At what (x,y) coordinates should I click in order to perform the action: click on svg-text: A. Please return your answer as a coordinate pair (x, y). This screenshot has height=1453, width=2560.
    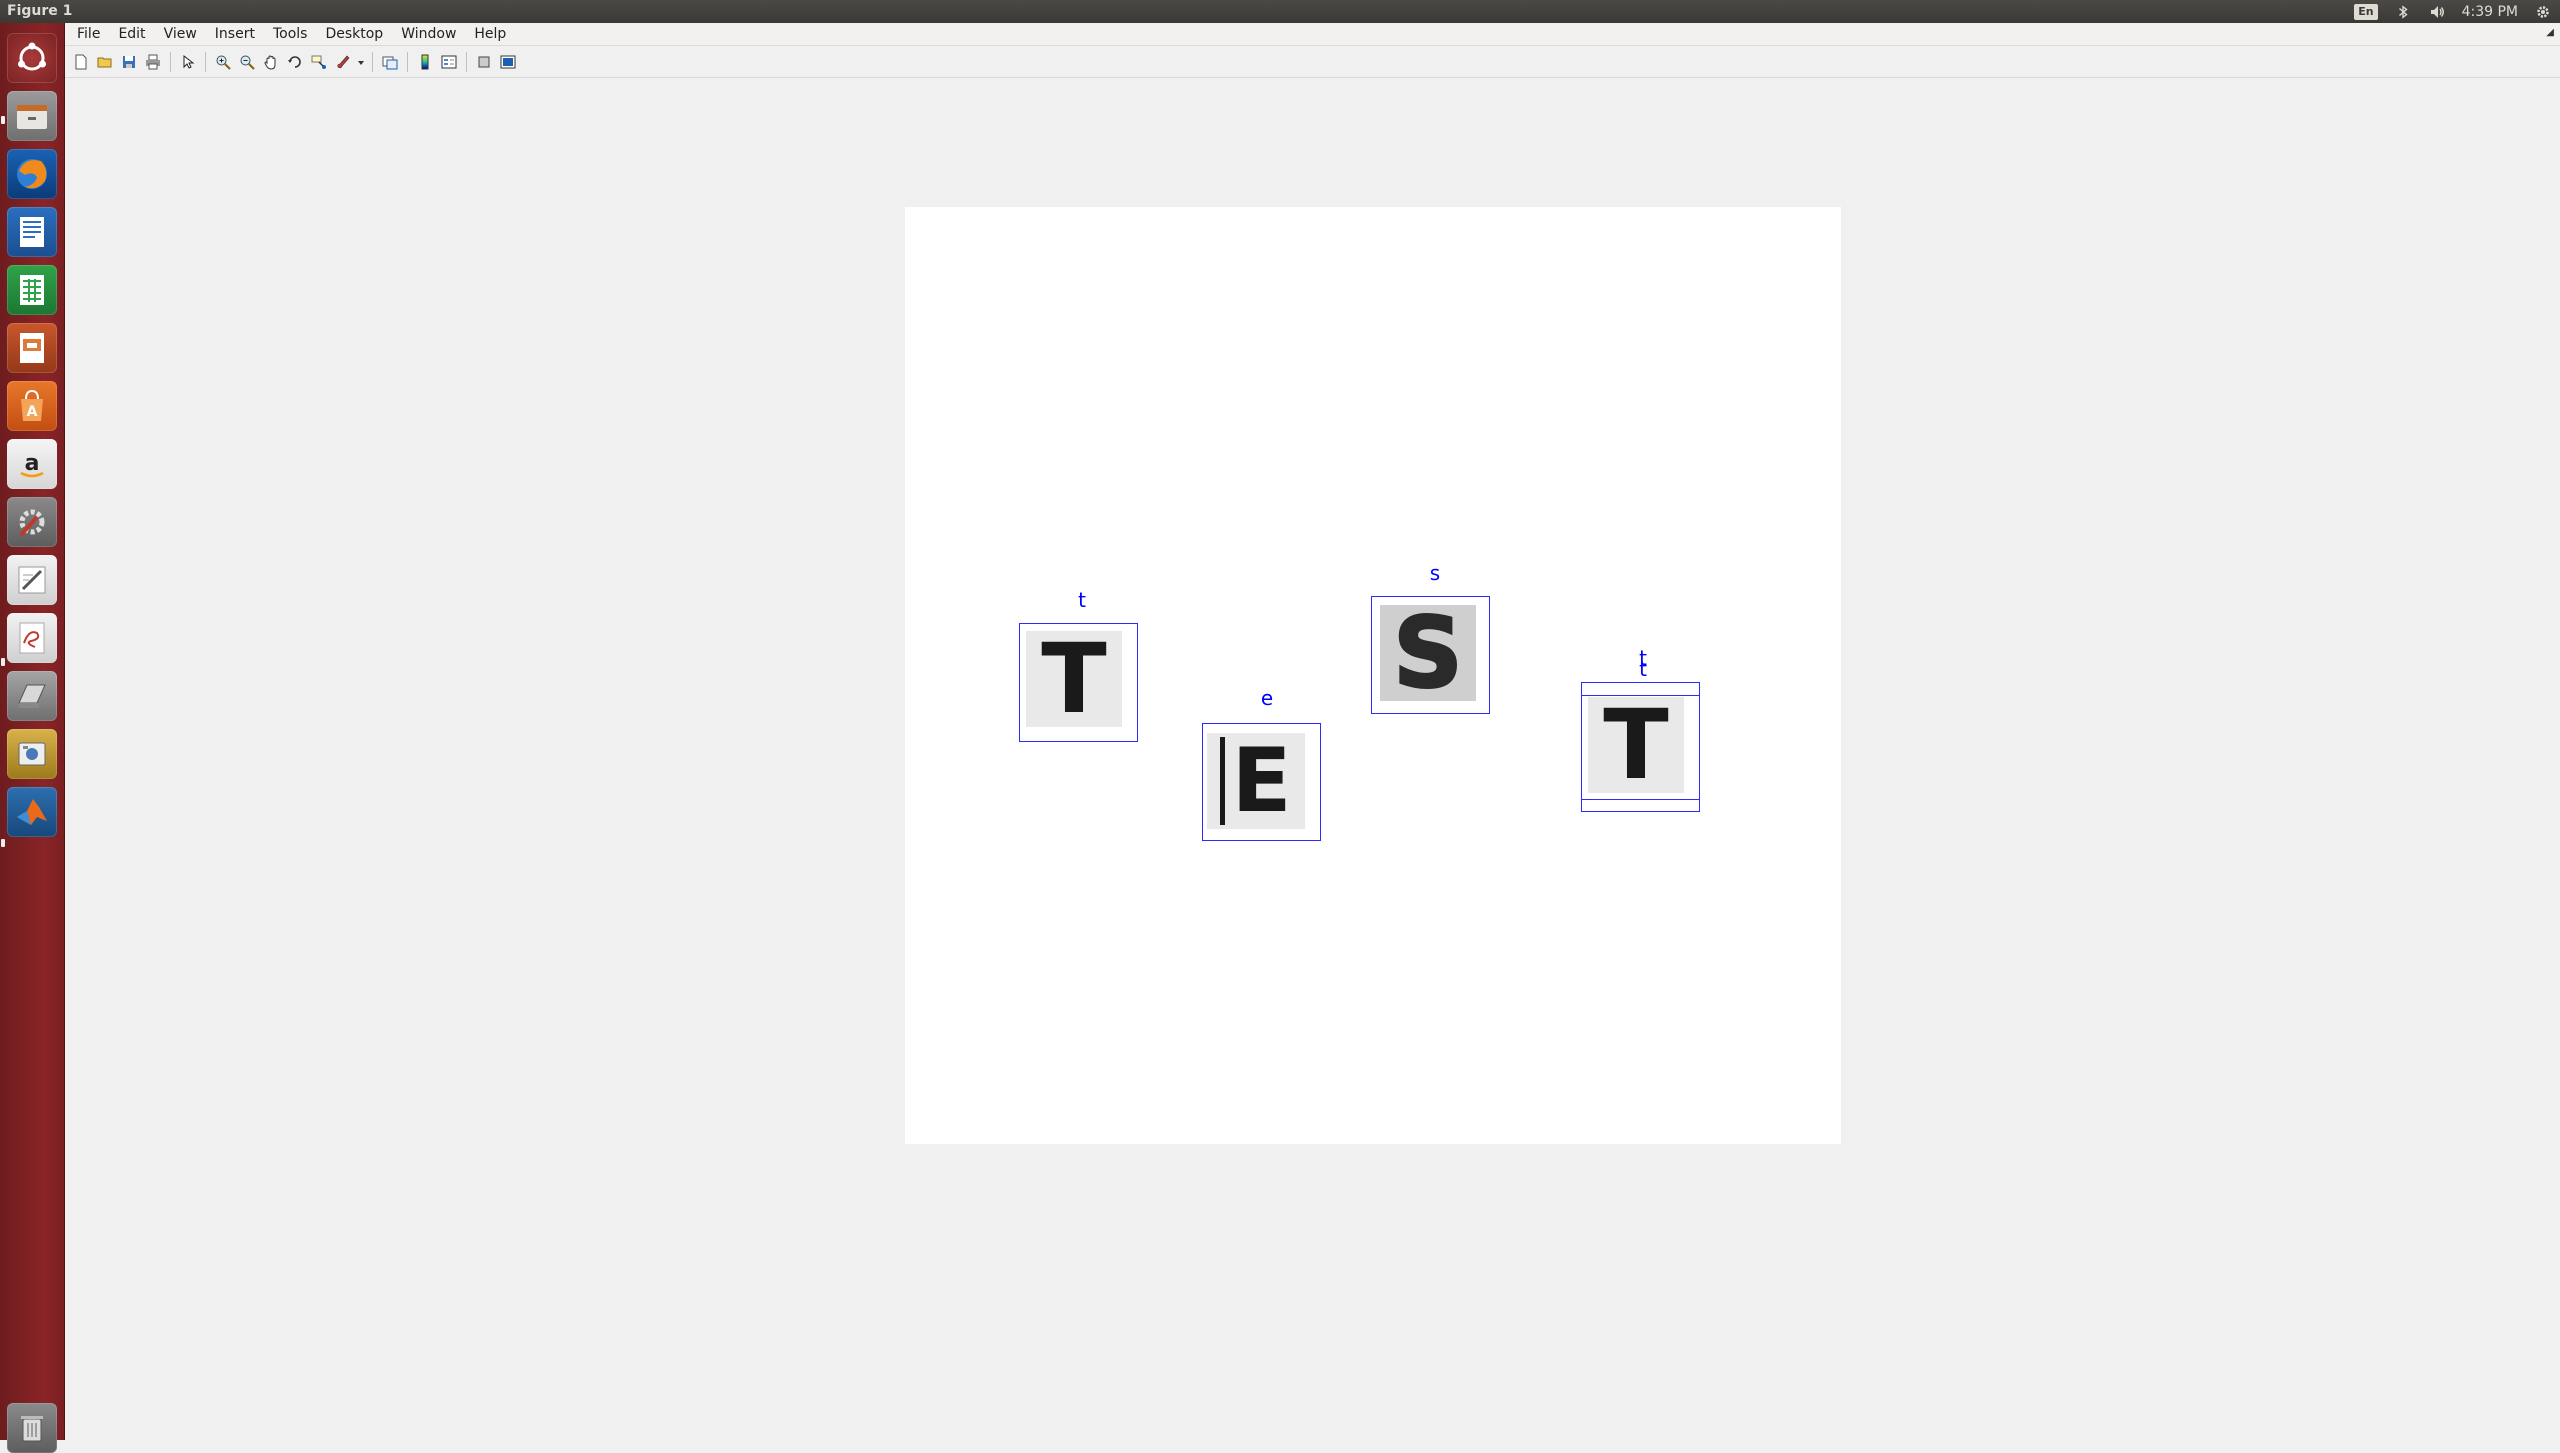
    Looking at the image, I should click on (32, 412).